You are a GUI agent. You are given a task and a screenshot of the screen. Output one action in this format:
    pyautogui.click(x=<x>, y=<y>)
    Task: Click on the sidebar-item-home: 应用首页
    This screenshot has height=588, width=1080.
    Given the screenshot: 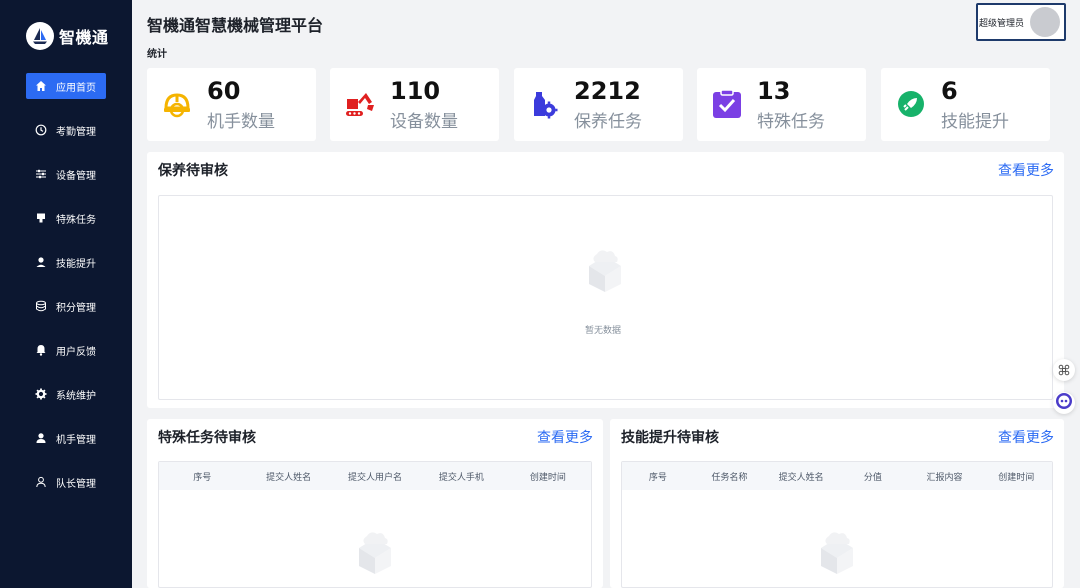 What is the action you would take?
    pyautogui.click(x=66, y=86)
    